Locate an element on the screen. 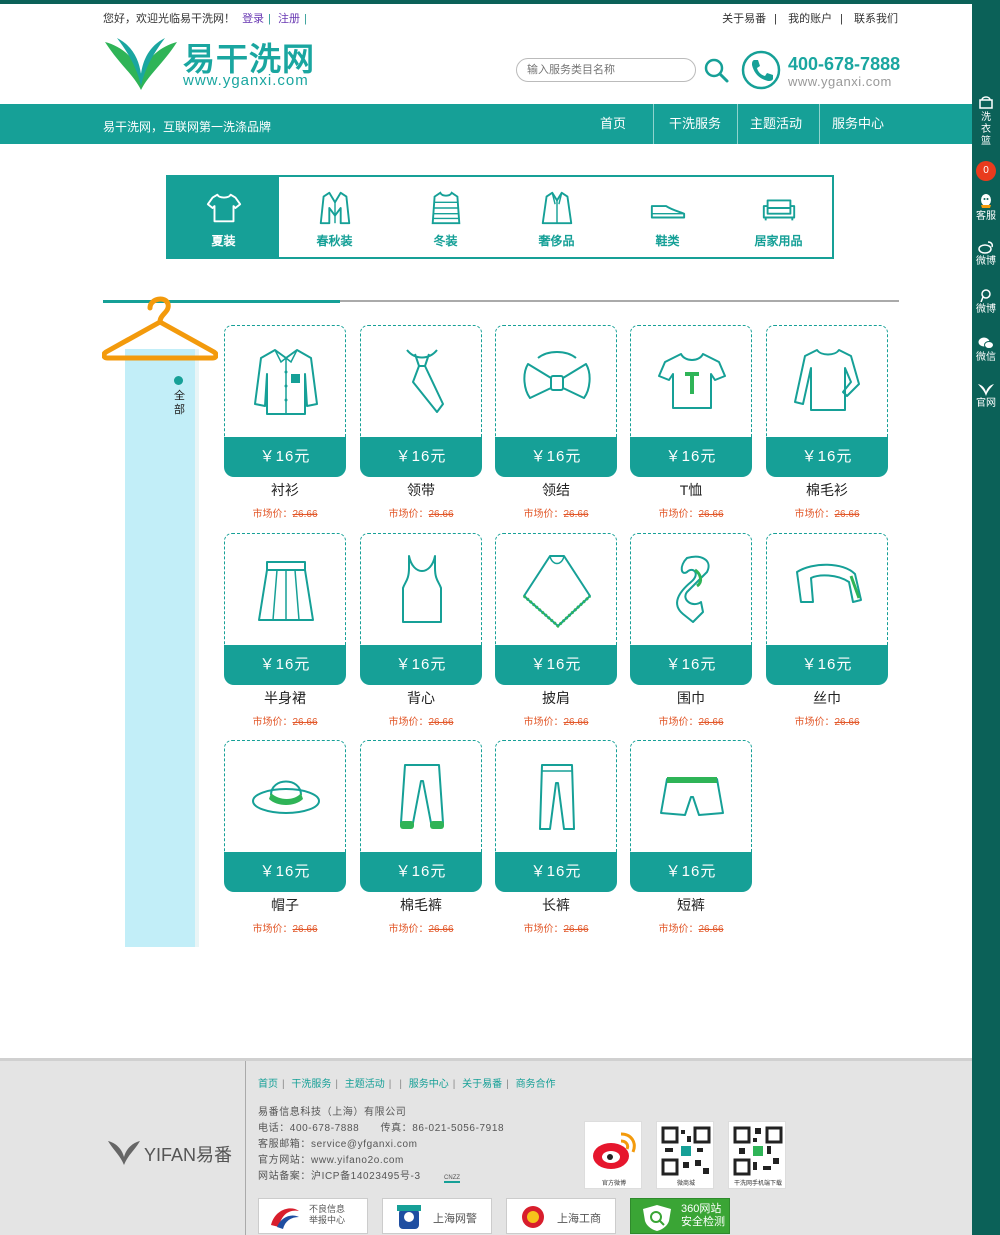  silk-scarf-icon is located at coordinates (829, 583).